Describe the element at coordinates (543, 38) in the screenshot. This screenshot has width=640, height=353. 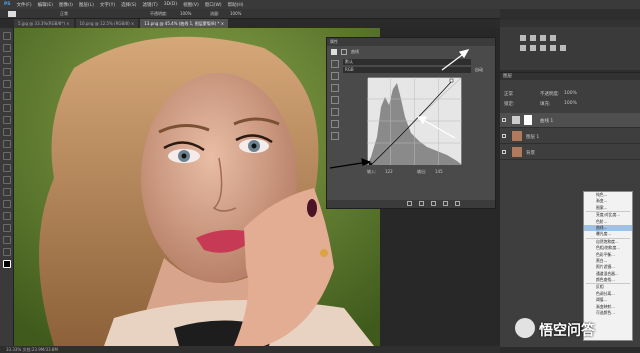
I see `curves-icon` at that location.